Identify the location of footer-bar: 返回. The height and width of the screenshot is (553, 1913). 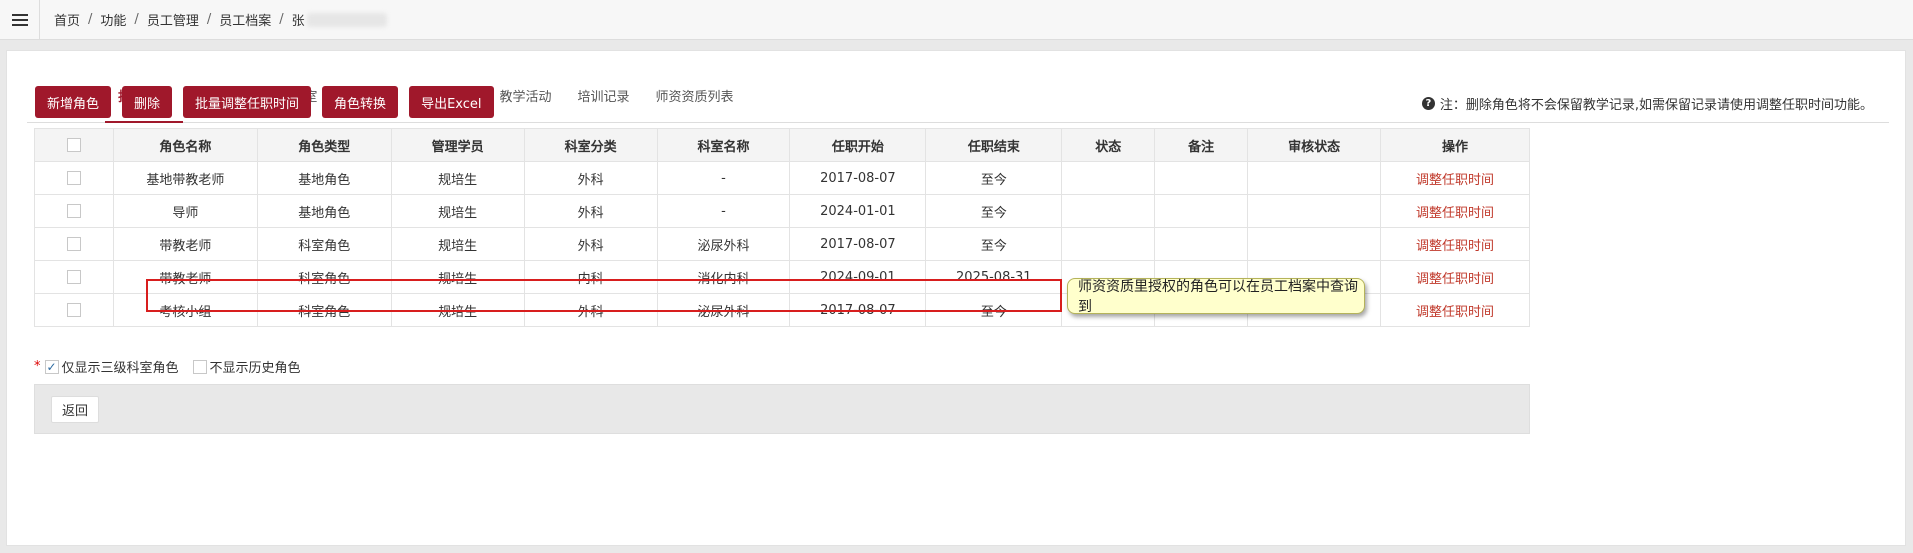
(782, 409).